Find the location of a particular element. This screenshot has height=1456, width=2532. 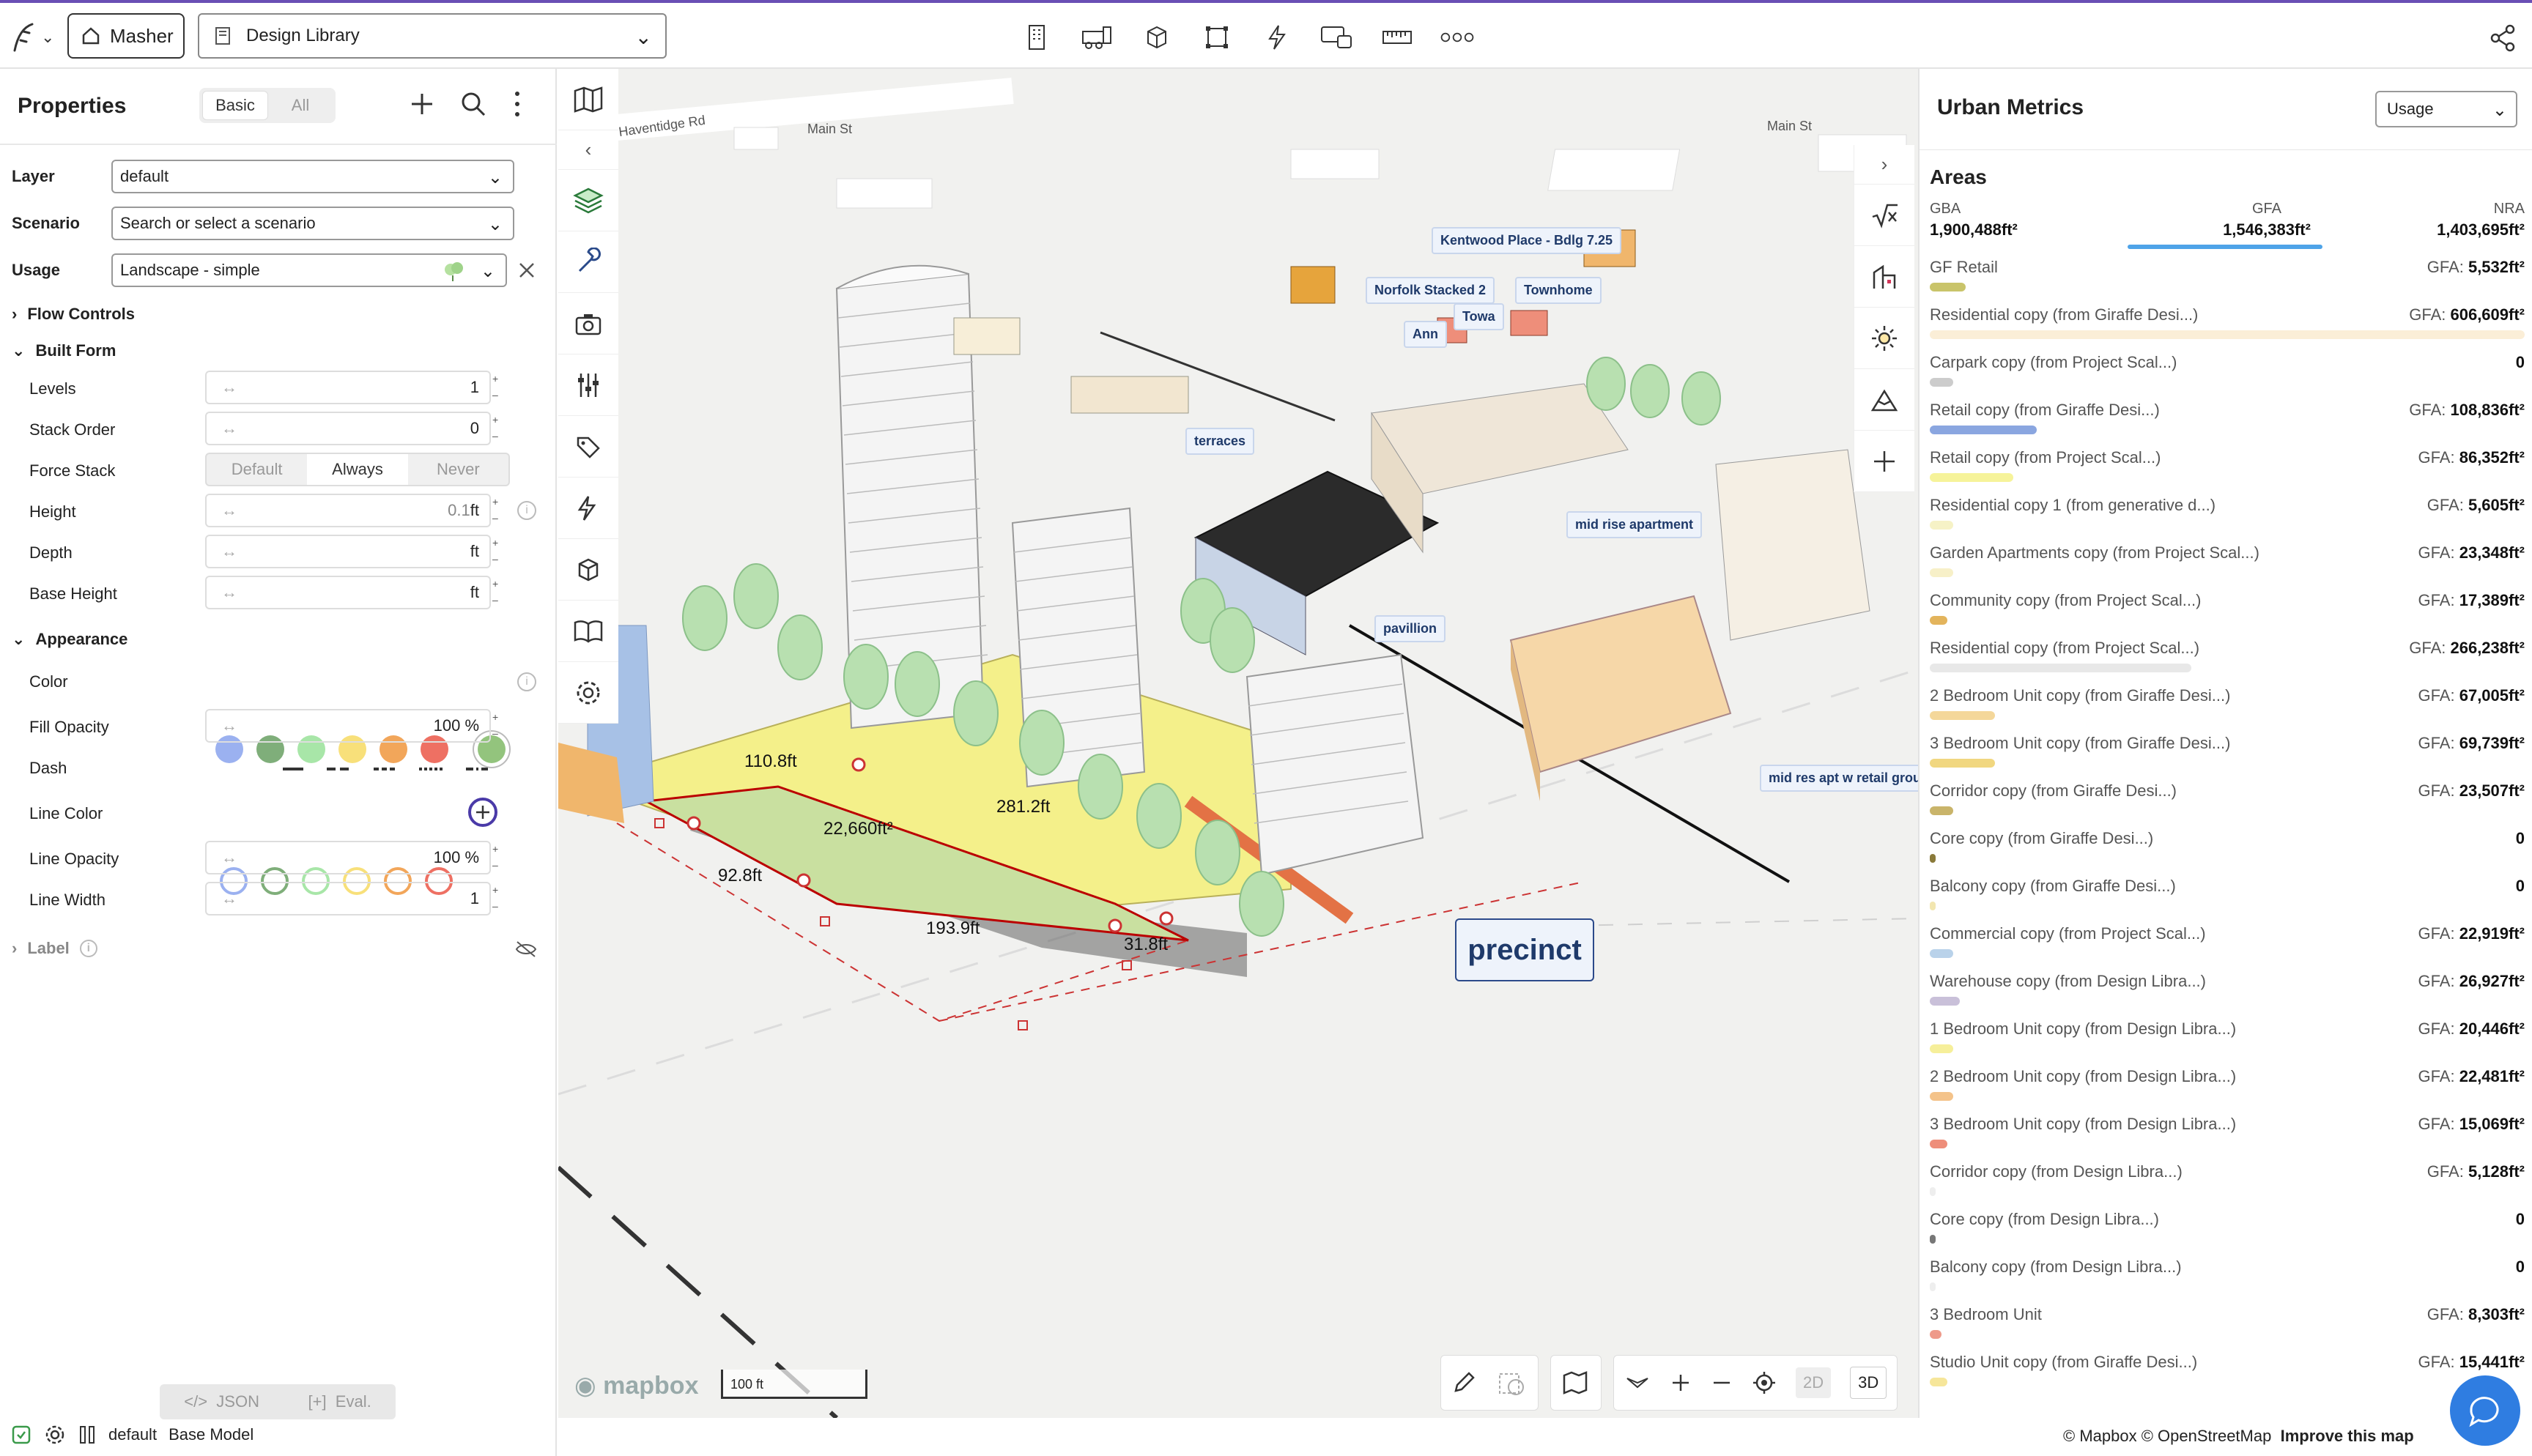

ruler-icon is located at coordinates (1397, 38).